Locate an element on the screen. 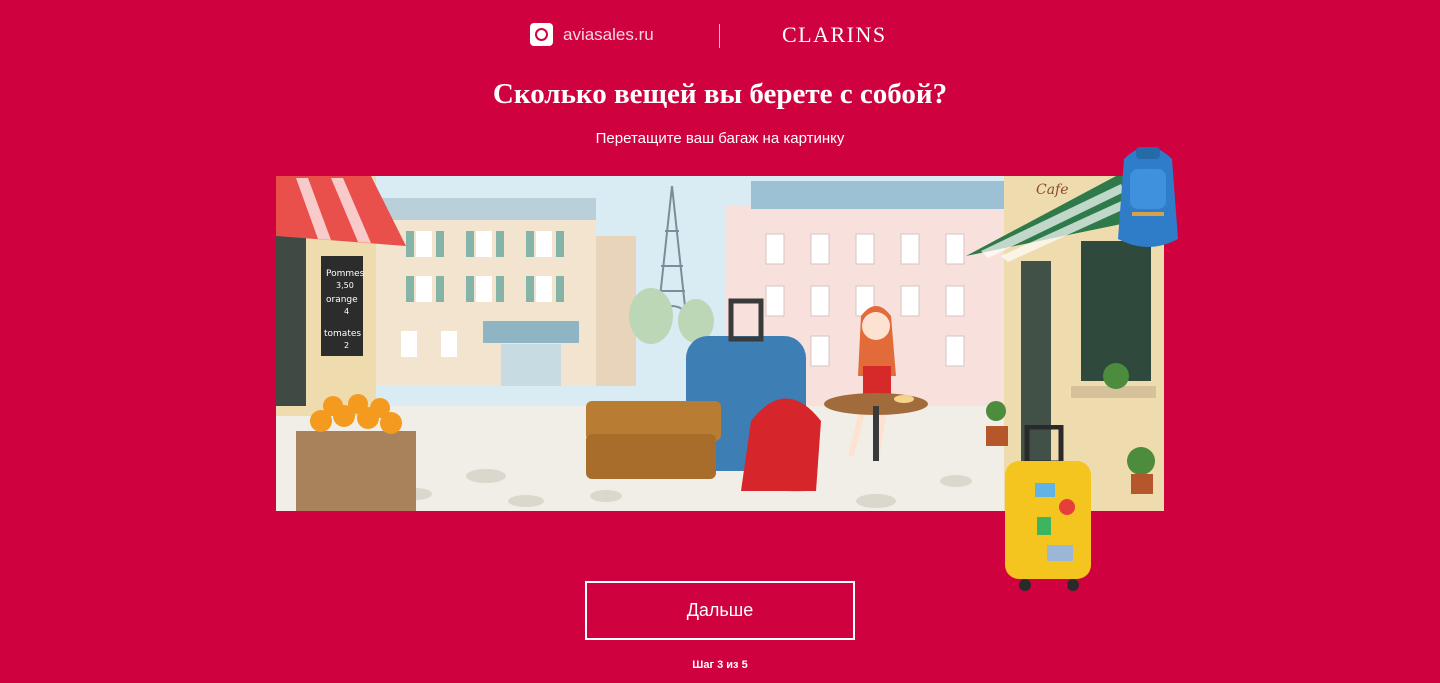  chalkboard-line-4: 4 is located at coordinates (346, 311).